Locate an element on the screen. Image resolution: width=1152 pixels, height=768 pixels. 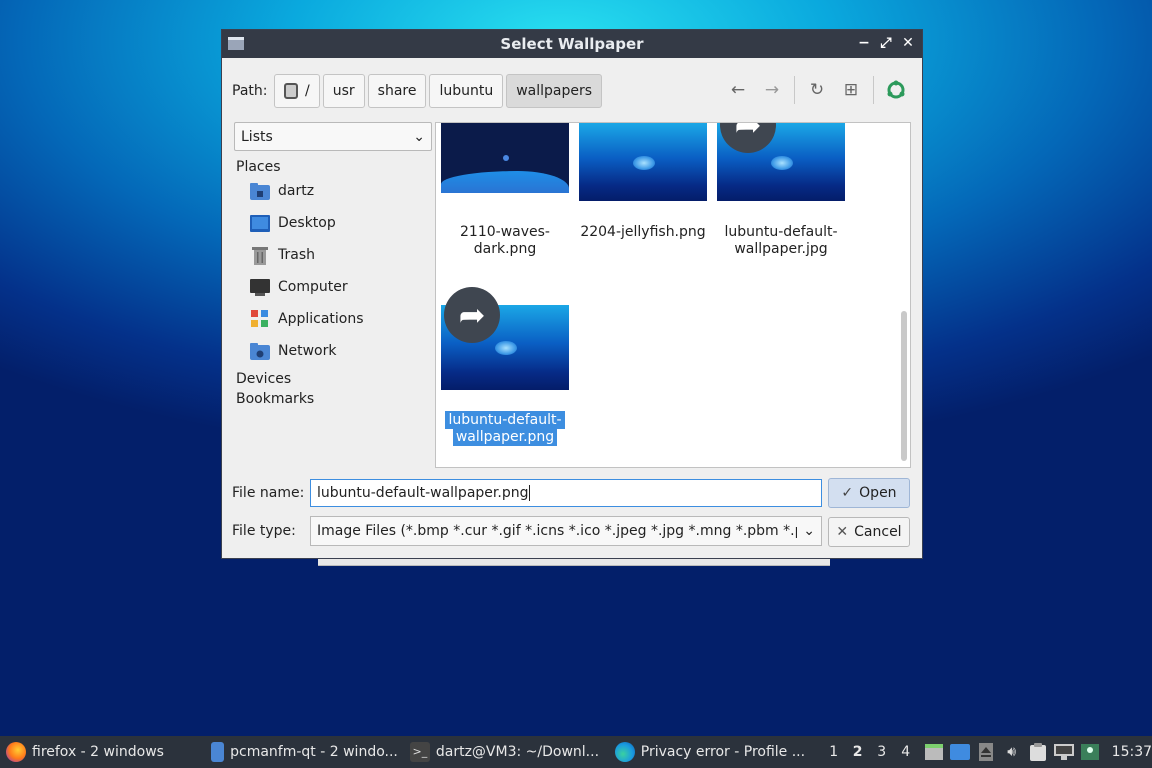
volume-icon: 🔊︎ is located at coordinates (1012, 752).